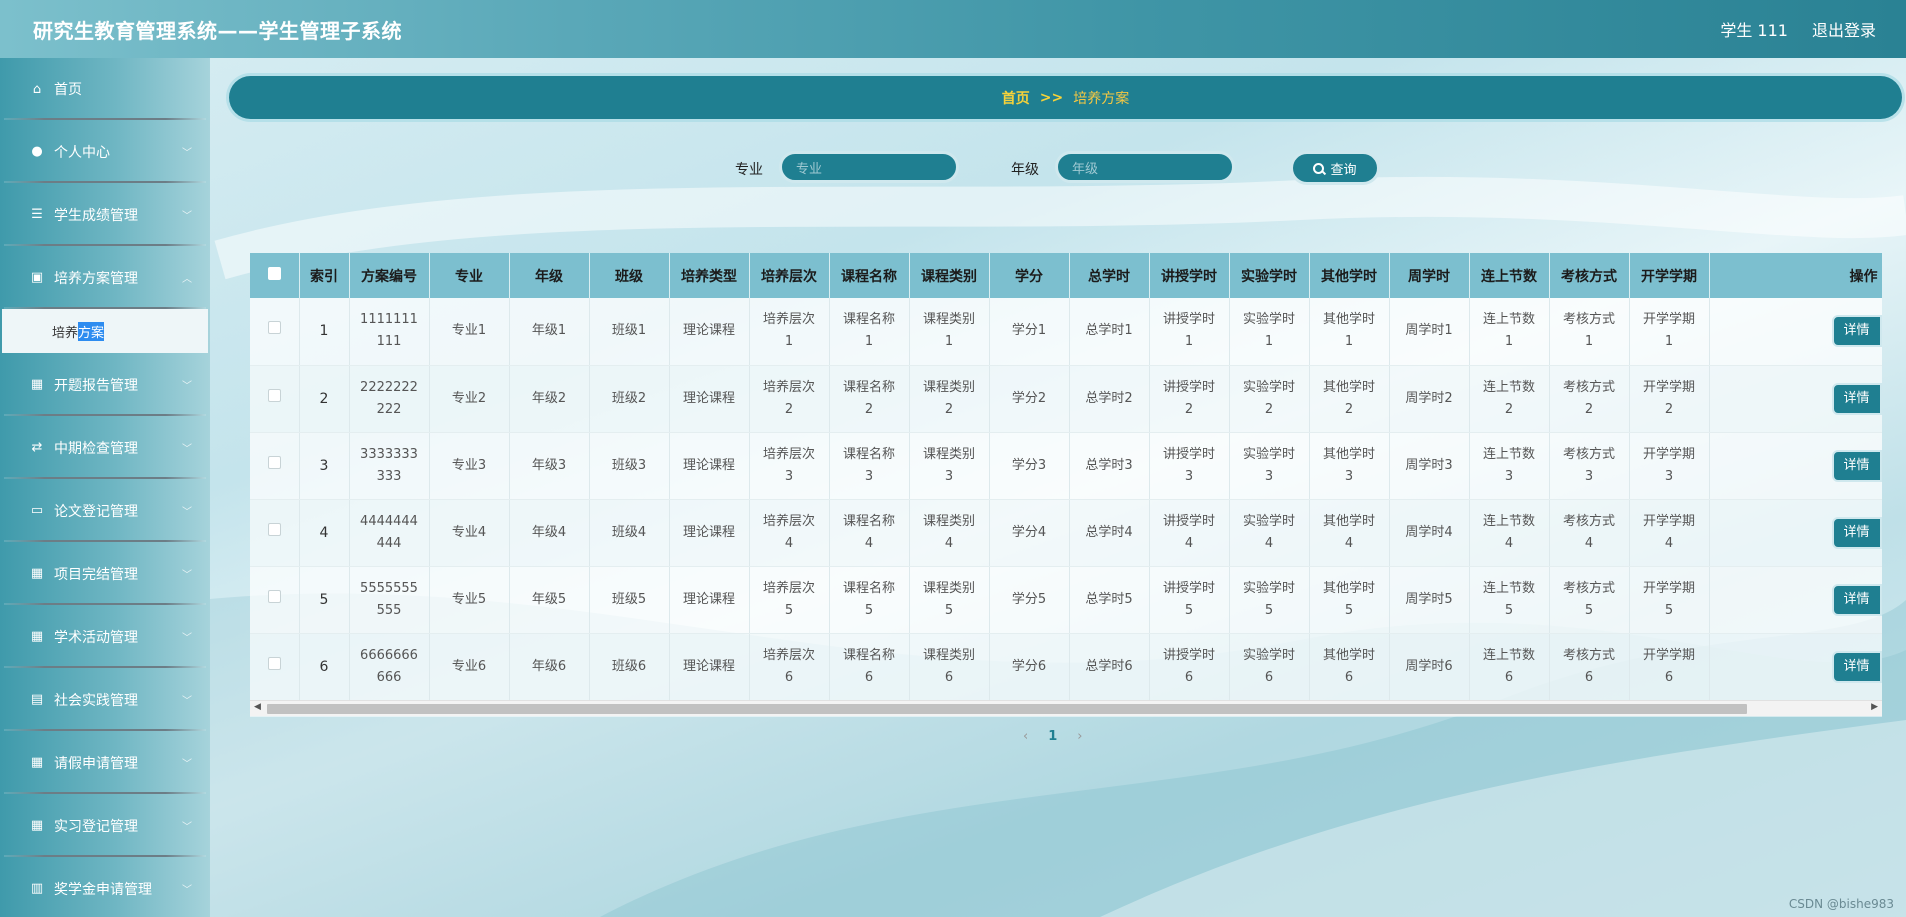  I want to click on sidebar-item-home: ⌂ 首页, so click(105, 89).